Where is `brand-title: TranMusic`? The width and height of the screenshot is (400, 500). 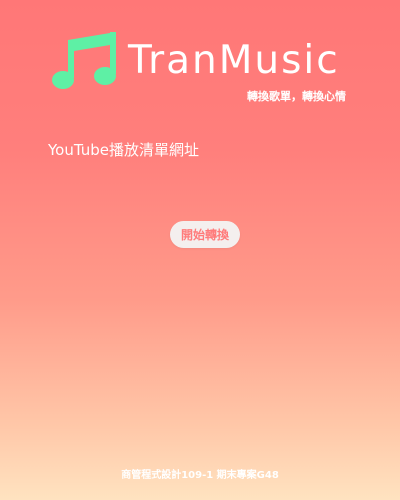 brand-title: TranMusic is located at coordinates (234, 60).